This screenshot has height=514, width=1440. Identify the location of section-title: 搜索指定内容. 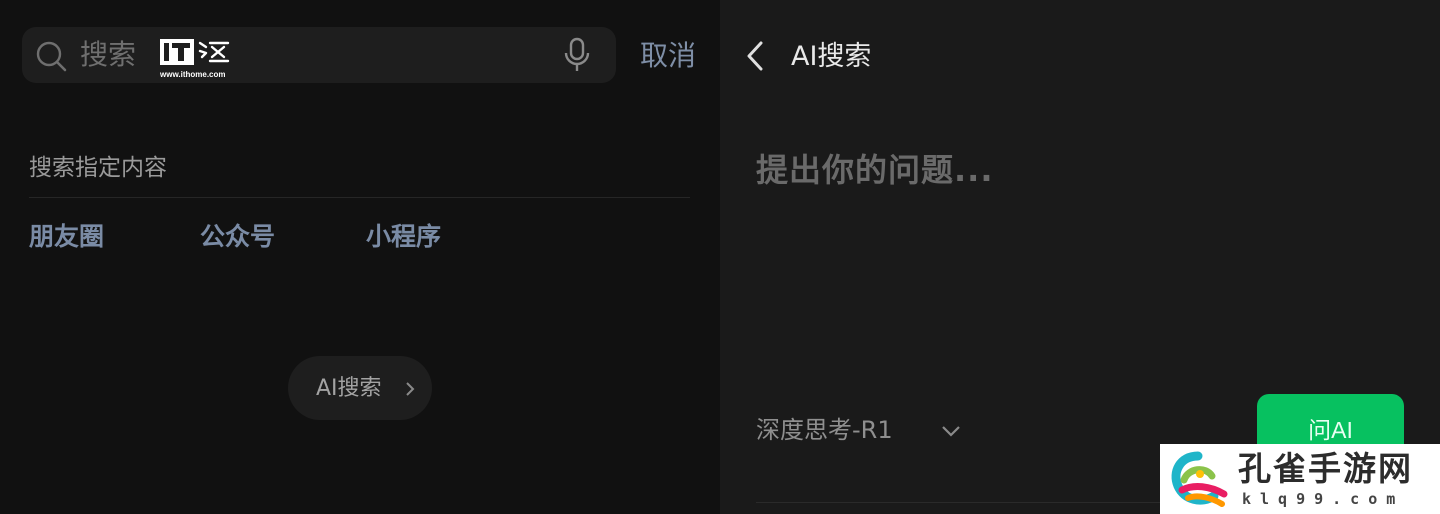
(98, 168).